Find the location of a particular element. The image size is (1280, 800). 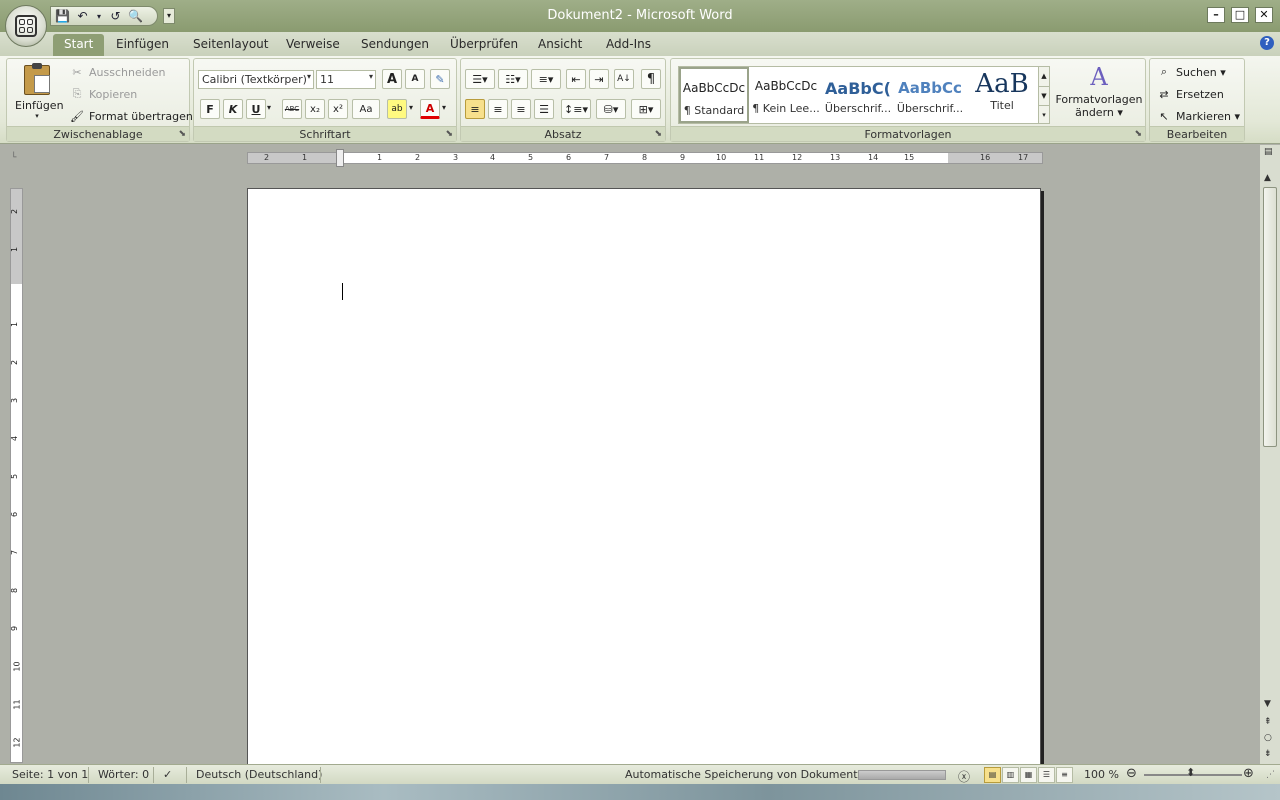

superscript-button: x² is located at coordinates (338, 109).